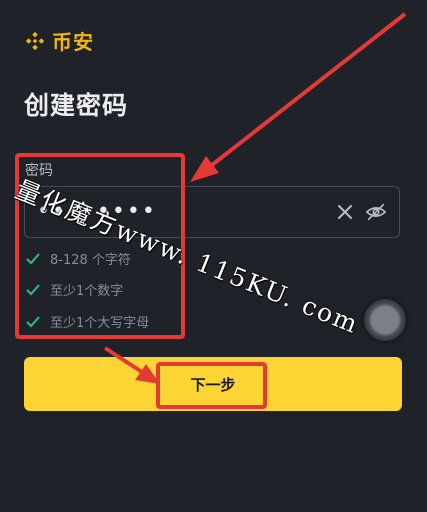 Image resolution: width=427 pixels, height=512 pixels. I want to click on eye-off-icon, so click(376, 212).